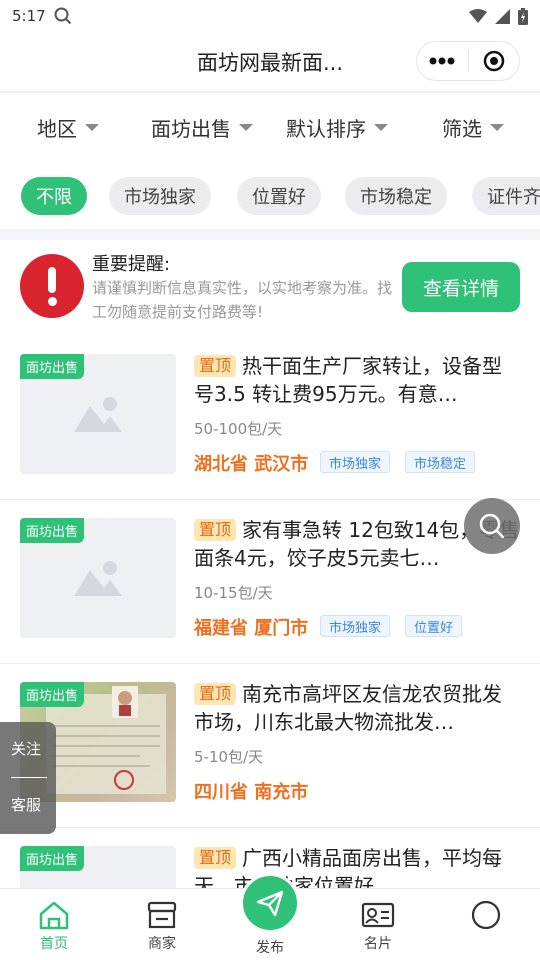  What do you see at coordinates (434, 626) in the screenshot?
I see `feature-tag: 位置好` at bounding box center [434, 626].